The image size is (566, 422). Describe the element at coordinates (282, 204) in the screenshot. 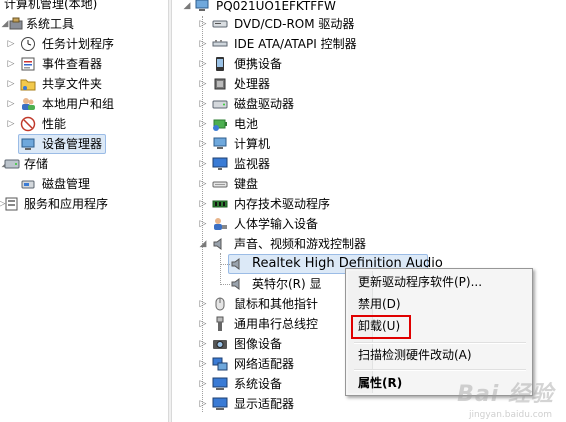

I see `device-category-label: 内存技术驱动程序` at that location.